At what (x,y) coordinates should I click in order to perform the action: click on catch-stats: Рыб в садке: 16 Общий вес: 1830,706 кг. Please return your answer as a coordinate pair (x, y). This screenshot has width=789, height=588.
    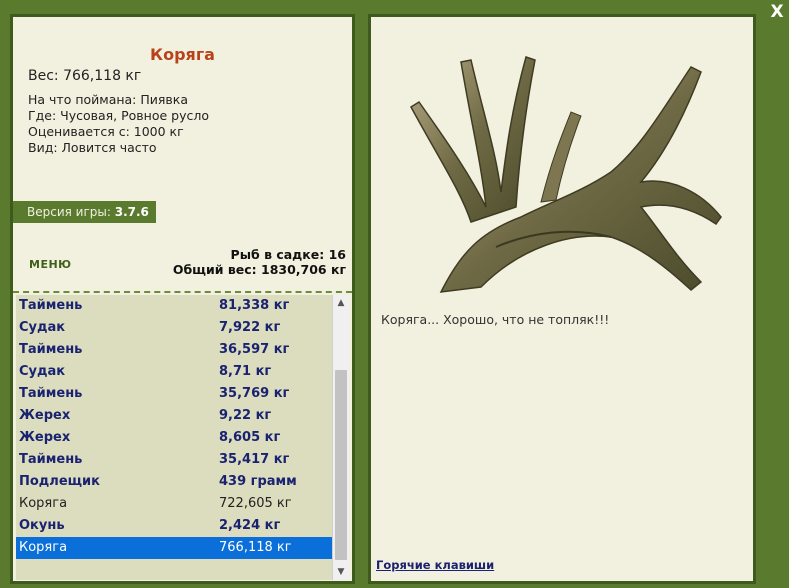
    Looking at the image, I should click on (259, 262).